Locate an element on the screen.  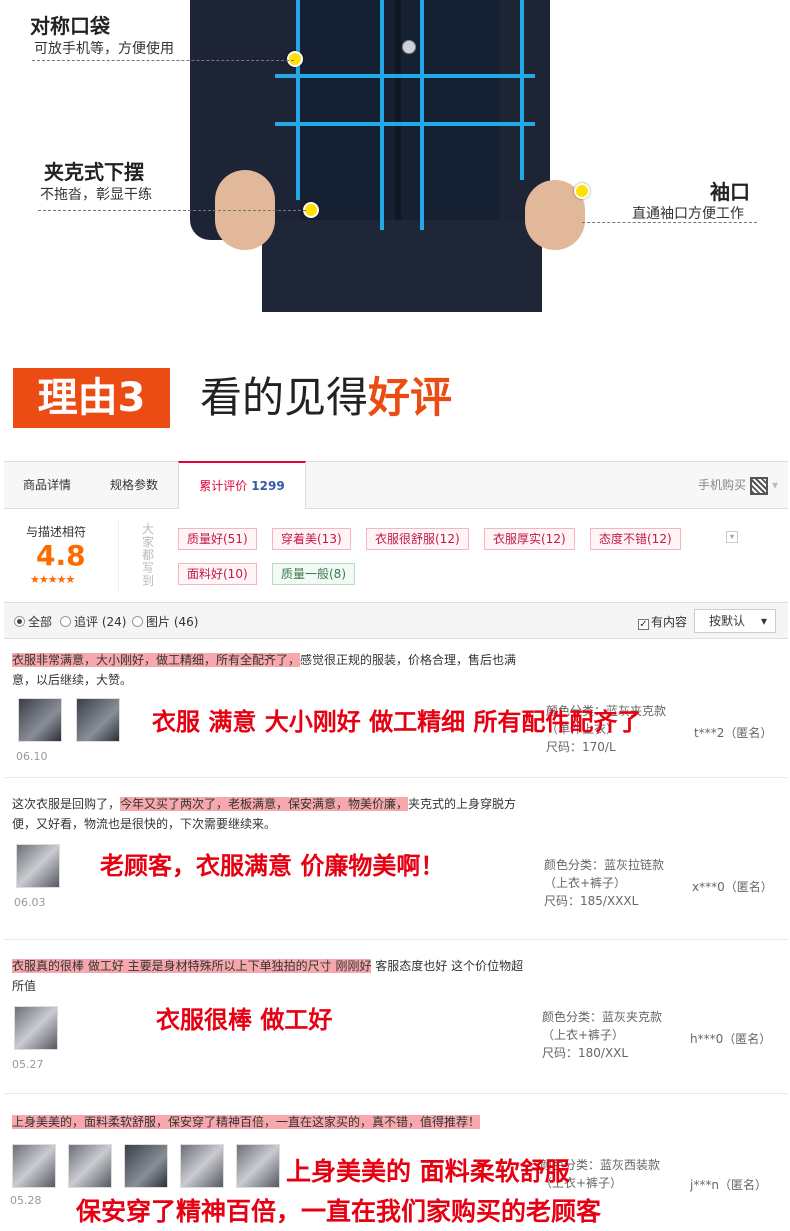
sku-size: 尺码：170/L is located at coordinates (581, 747).